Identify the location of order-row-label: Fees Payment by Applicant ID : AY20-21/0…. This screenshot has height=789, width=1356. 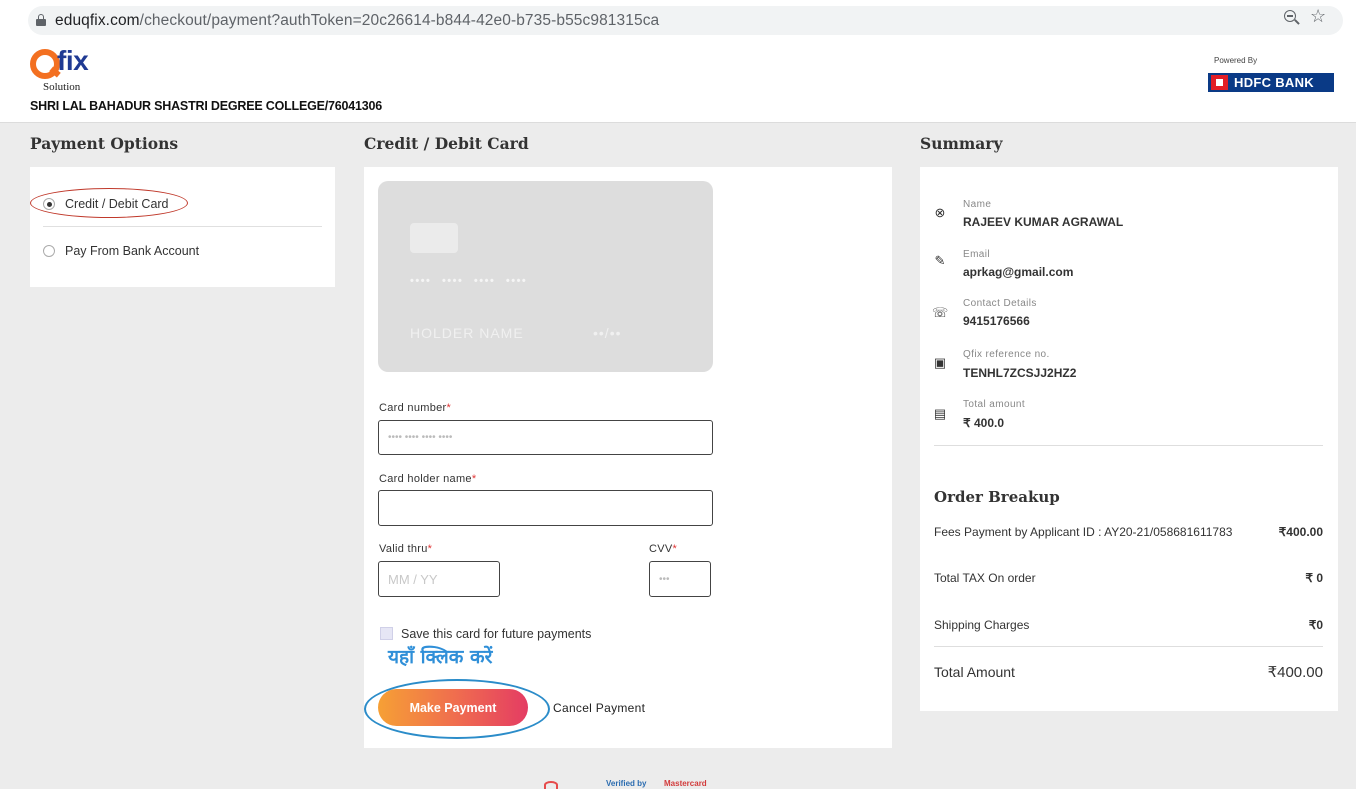
(1083, 532).